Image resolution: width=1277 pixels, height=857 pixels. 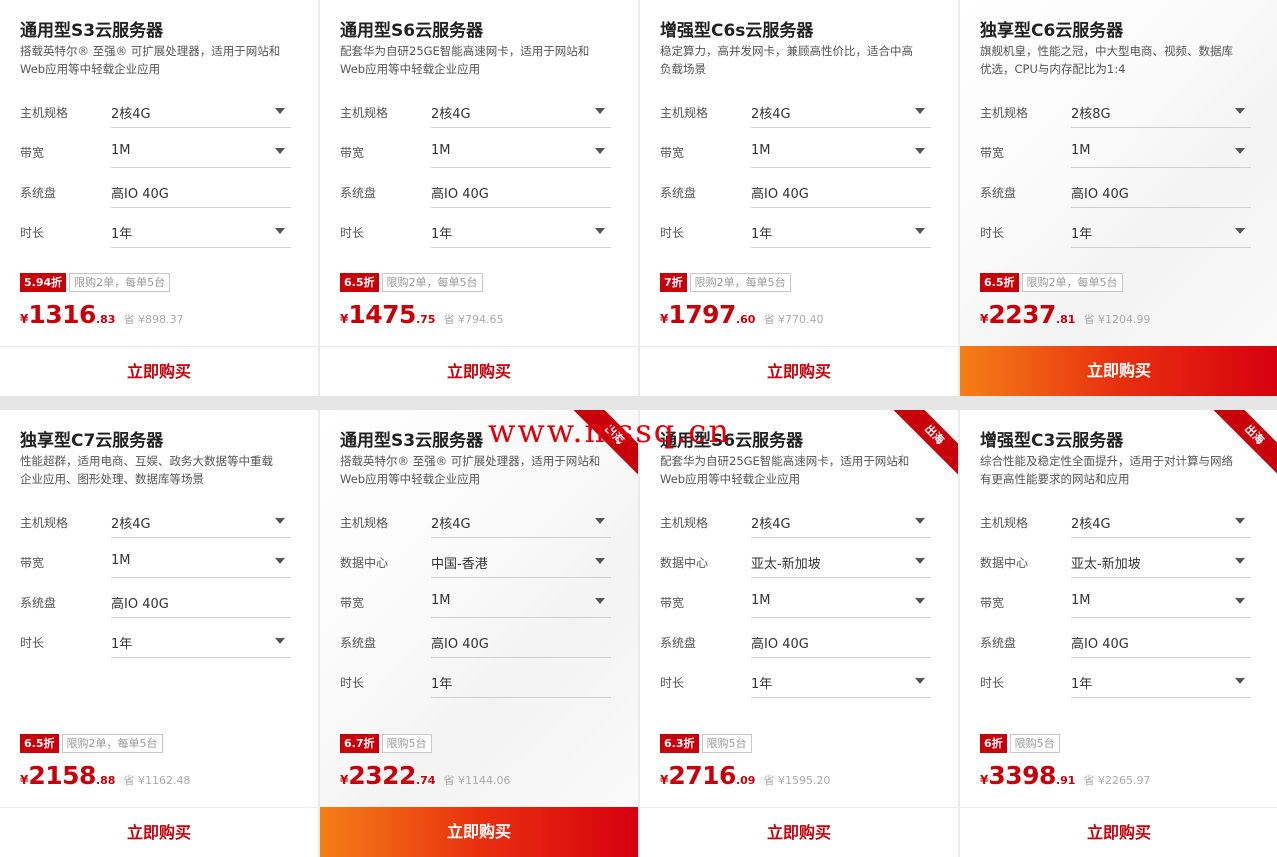 What do you see at coordinates (62, 314) in the screenshot?
I see `price-integer: 1316` at bounding box center [62, 314].